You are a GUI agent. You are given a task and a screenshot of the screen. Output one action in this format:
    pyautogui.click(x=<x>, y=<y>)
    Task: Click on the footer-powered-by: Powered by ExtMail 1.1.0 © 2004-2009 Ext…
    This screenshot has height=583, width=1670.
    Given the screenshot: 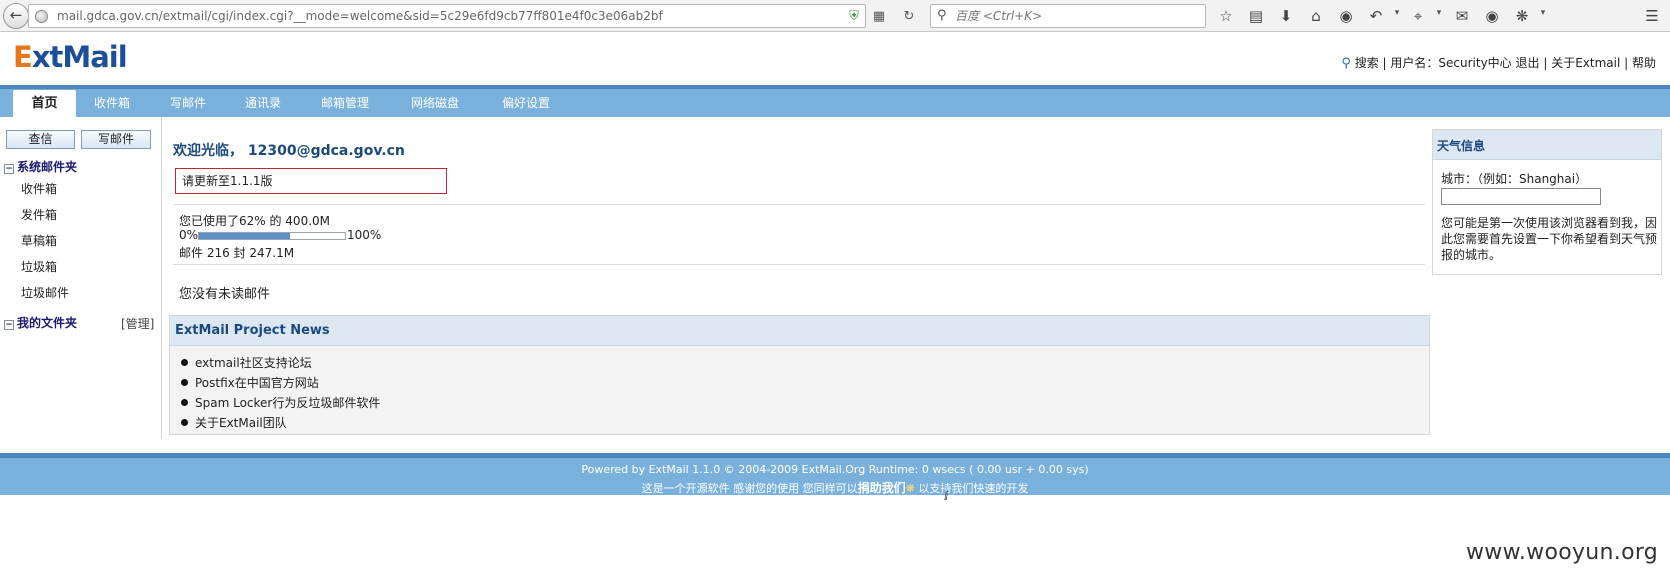 What is the action you would take?
    pyautogui.click(x=835, y=469)
    